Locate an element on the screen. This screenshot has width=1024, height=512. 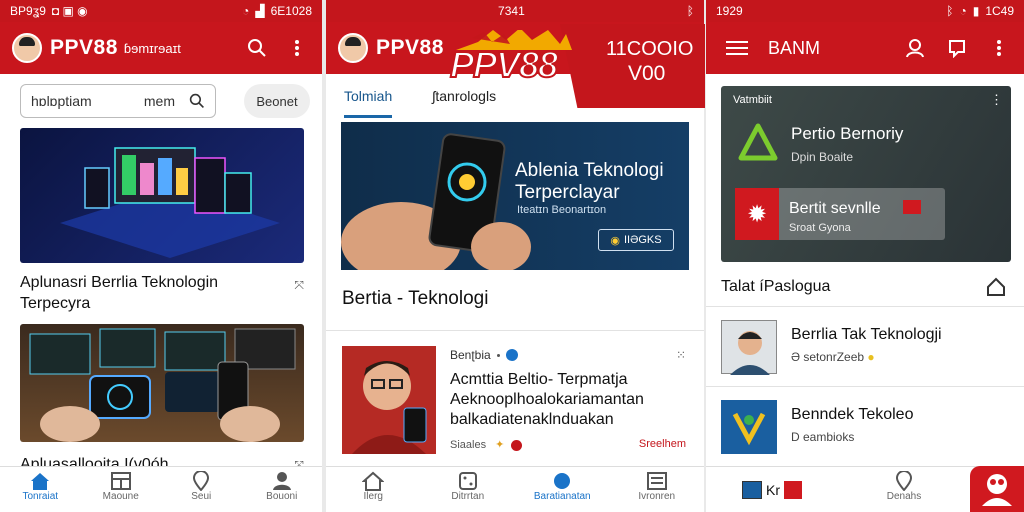
search-input: hɒlɒptiam mem is located at coordinates (118, 101).